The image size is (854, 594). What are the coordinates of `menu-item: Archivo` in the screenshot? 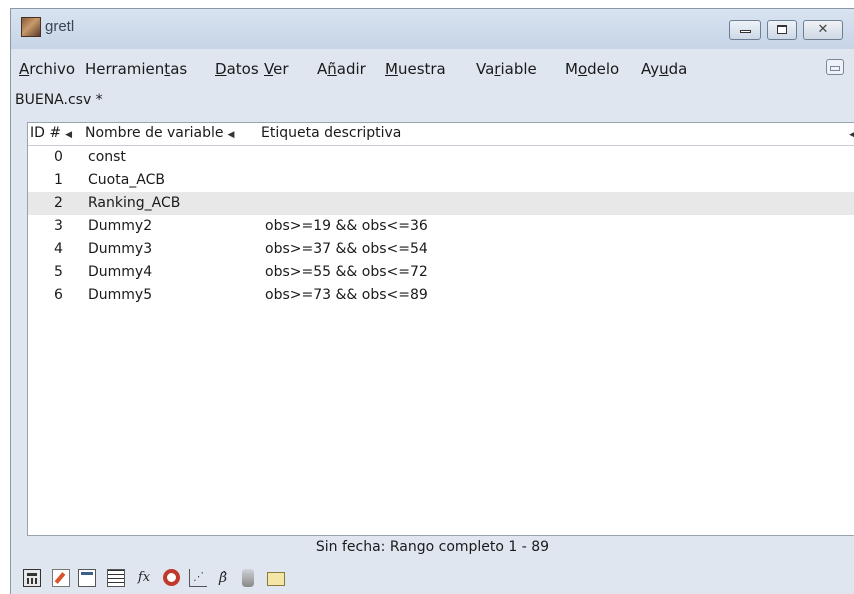 It's located at (47, 69).